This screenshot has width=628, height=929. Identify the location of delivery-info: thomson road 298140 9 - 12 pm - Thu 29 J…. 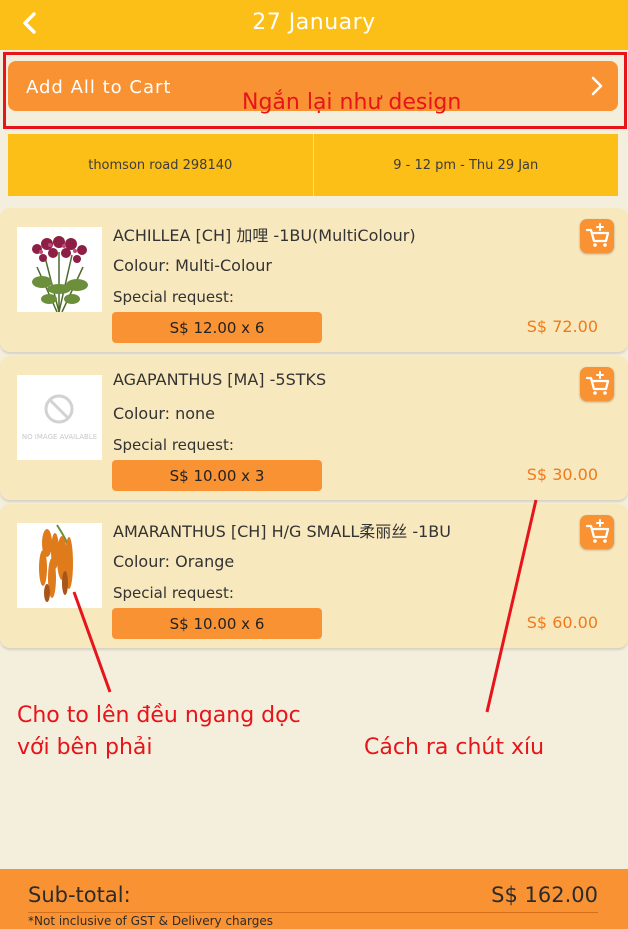
(313, 165).